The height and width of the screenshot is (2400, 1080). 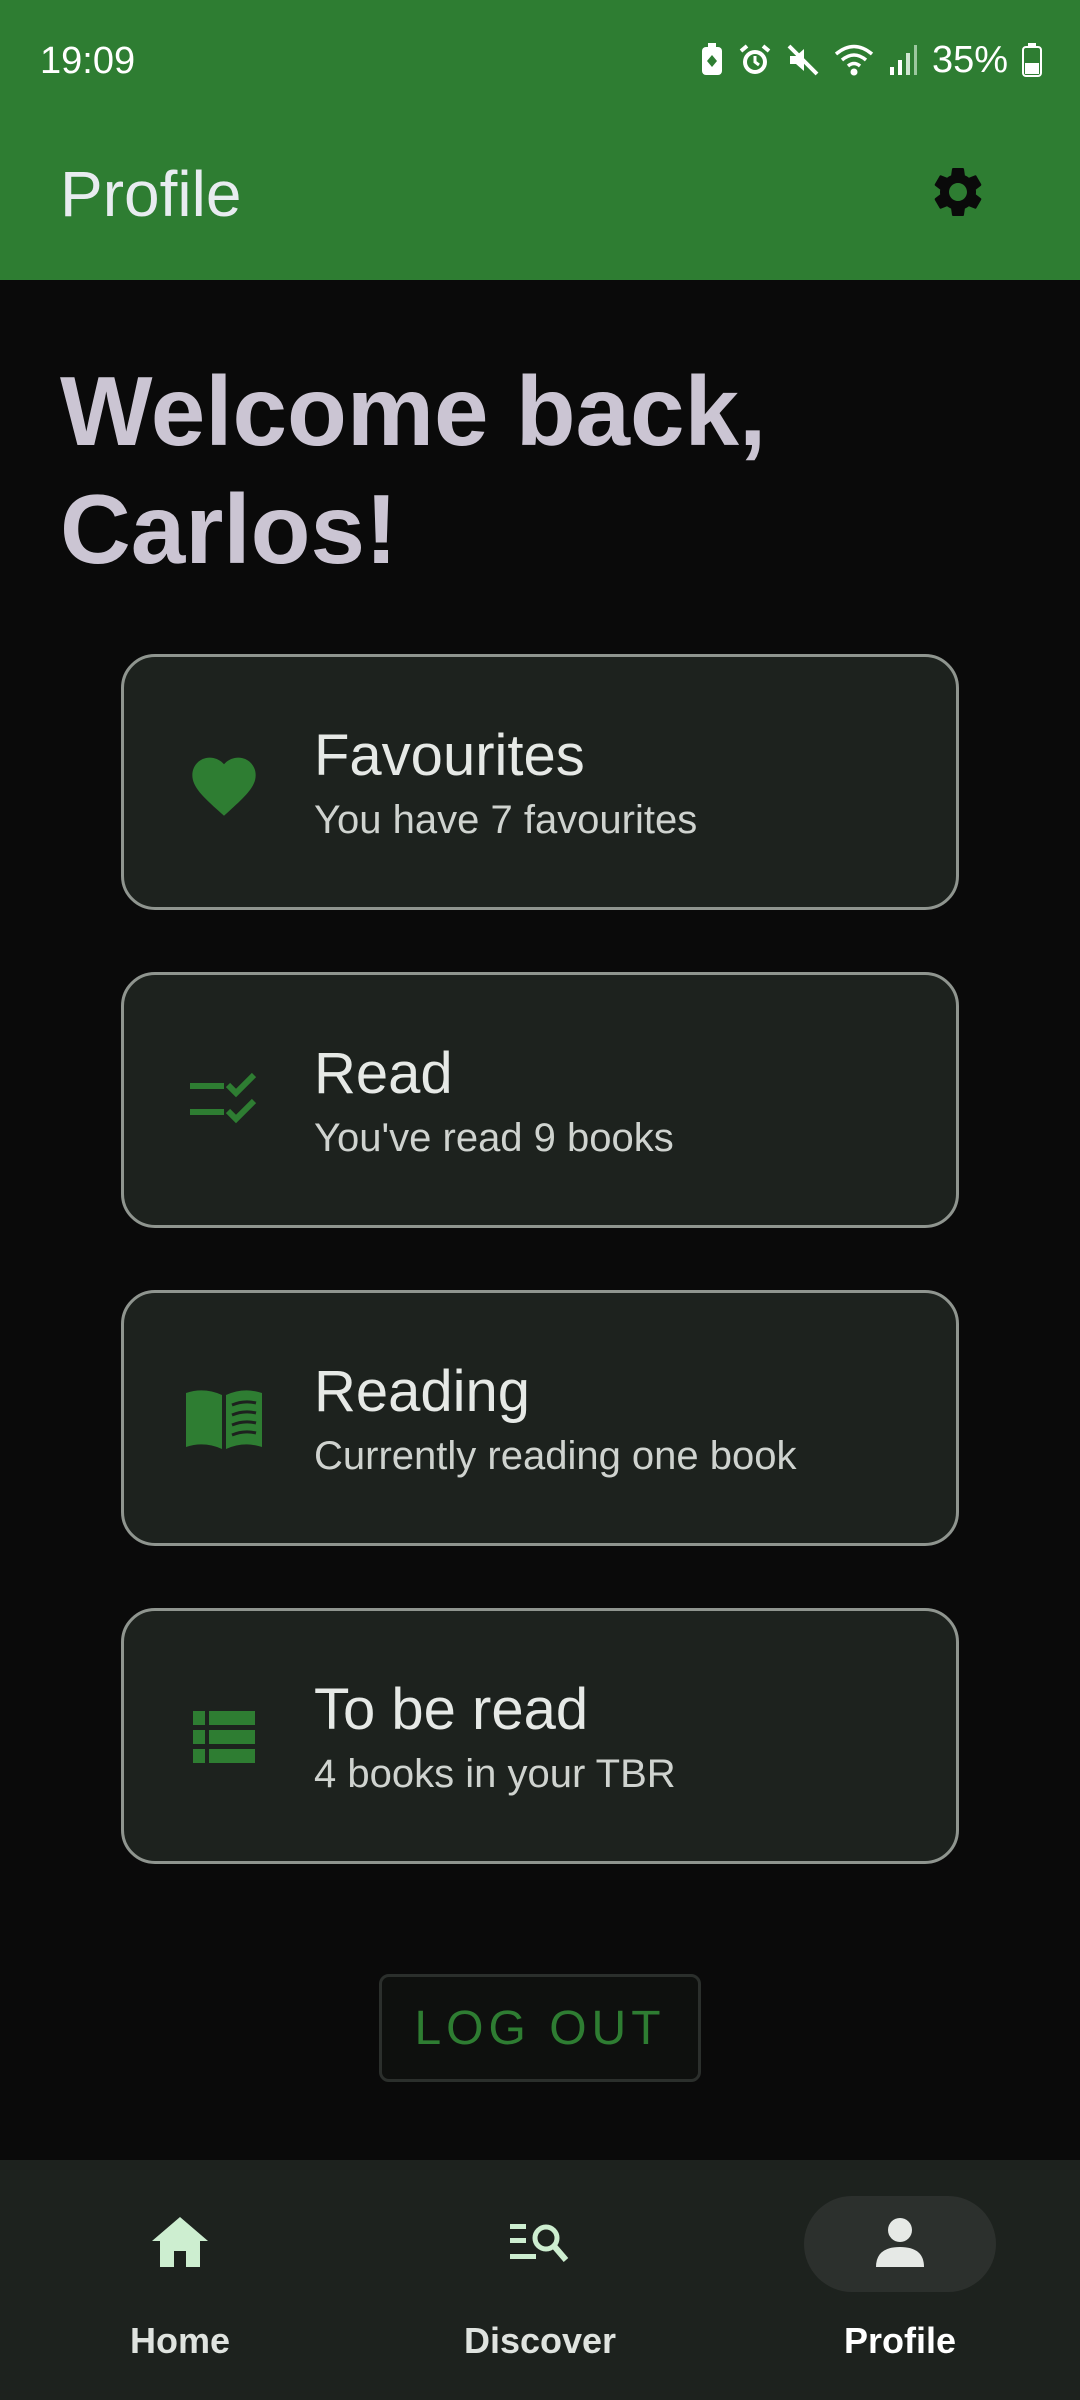 What do you see at coordinates (383, 1073) in the screenshot?
I see `card-title: Read` at bounding box center [383, 1073].